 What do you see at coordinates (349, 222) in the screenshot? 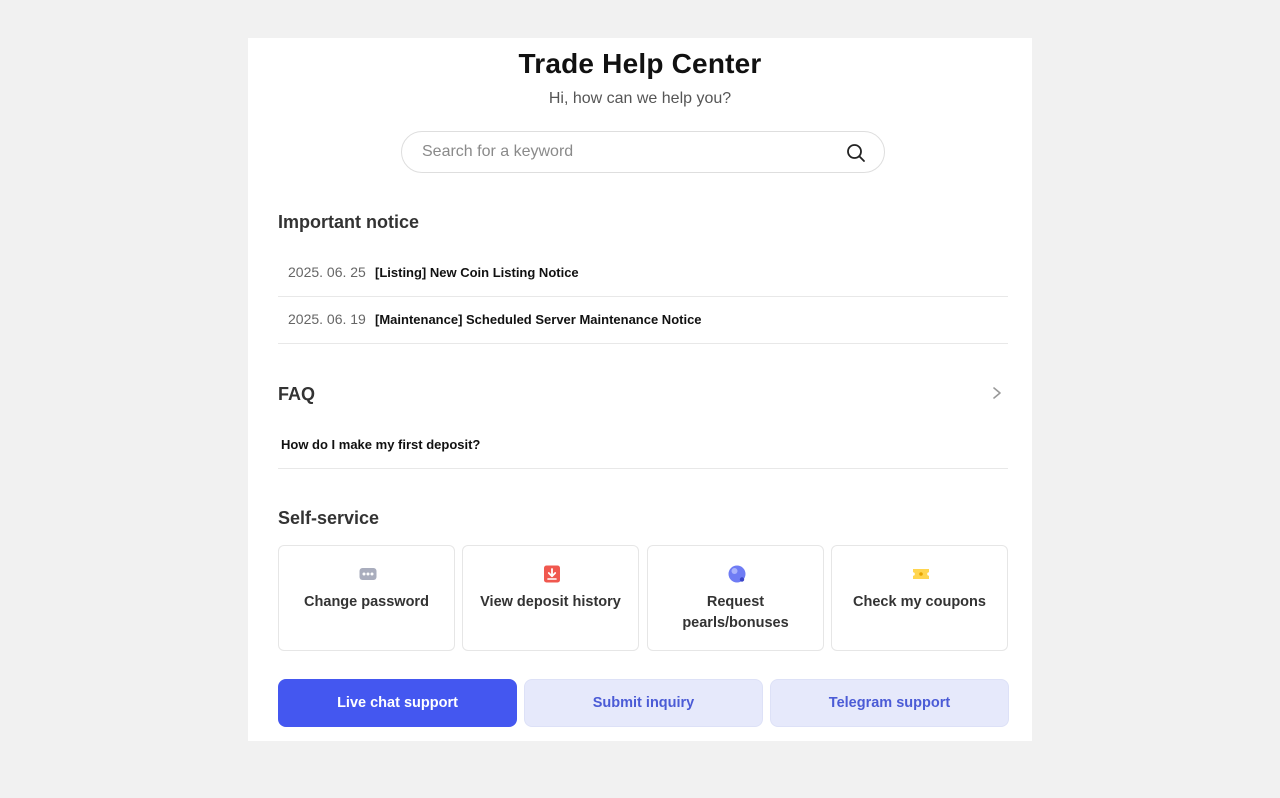
I see `important-notice-heading: Important notice` at bounding box center [349, 222].